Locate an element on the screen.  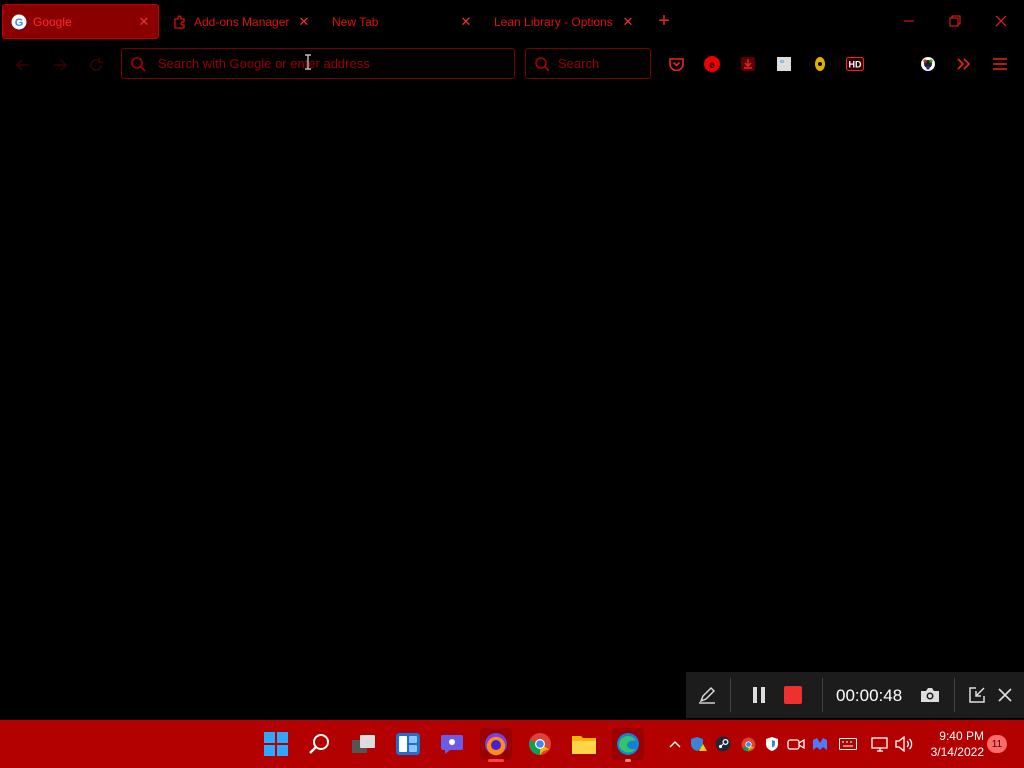
pen-icon is located at coordinates (707, 695).